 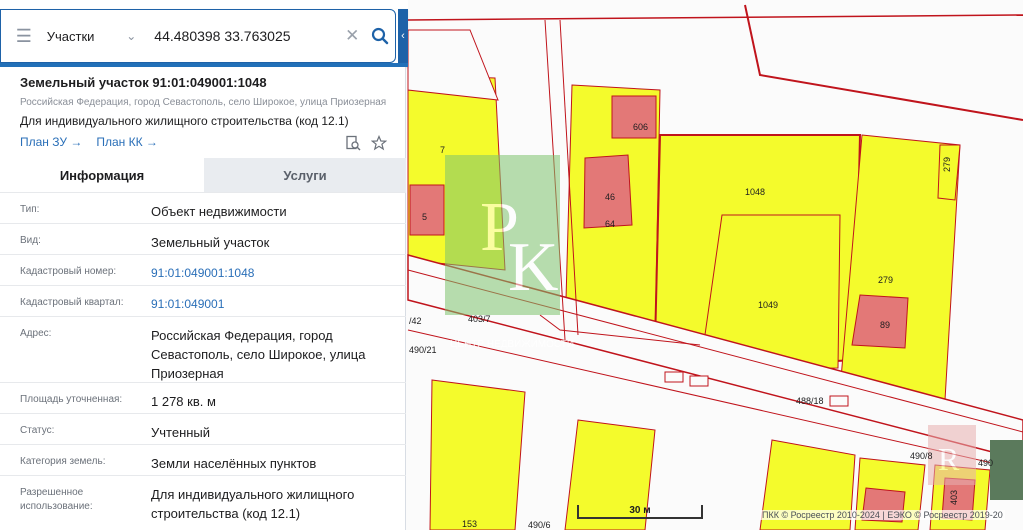 I want to click on search-box: ☰ Участки ⌄ ✕, so click(x=198, y=36).